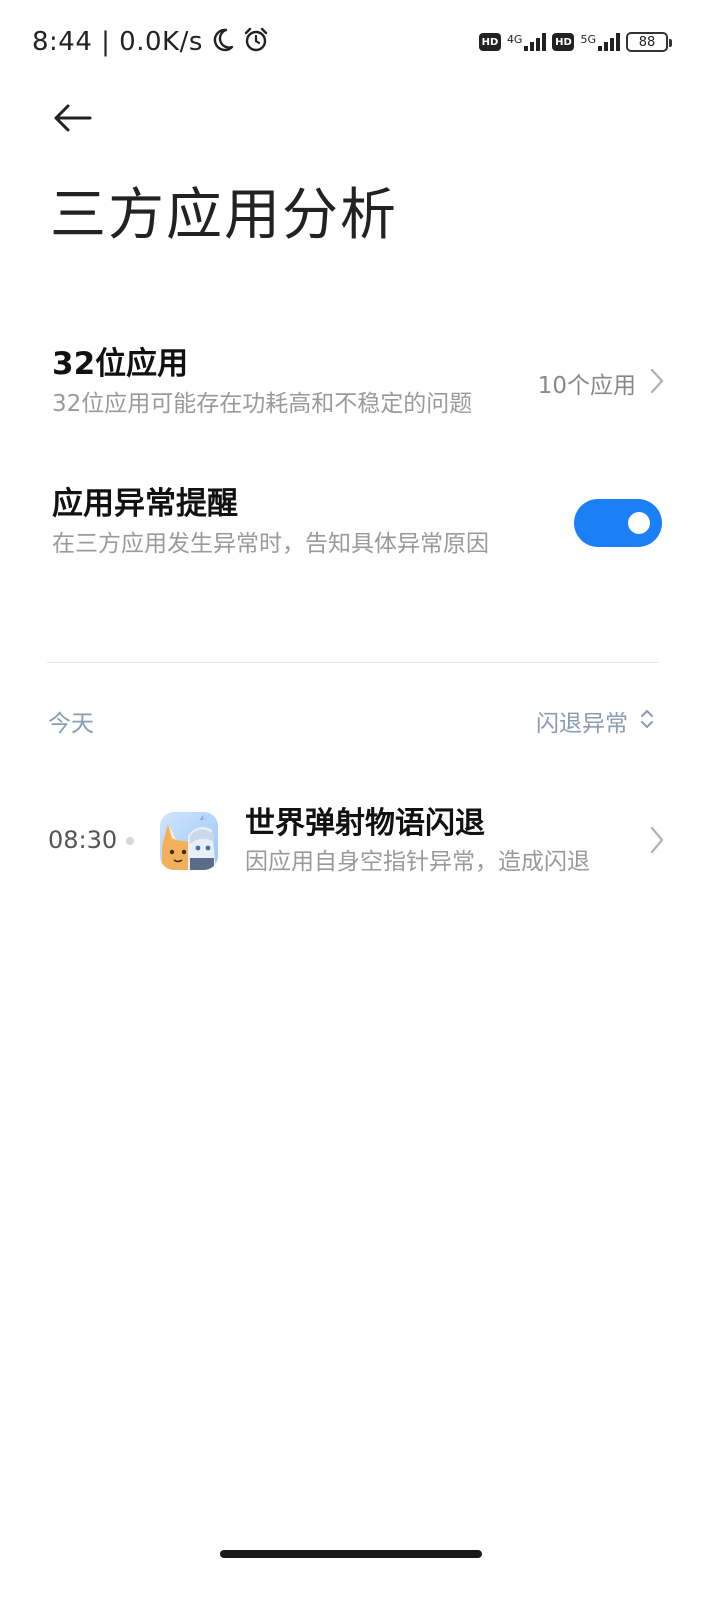 This screenshot has width=720, height=1600. I want to click on abnormal-reminder-toggle, so click(618, 523).